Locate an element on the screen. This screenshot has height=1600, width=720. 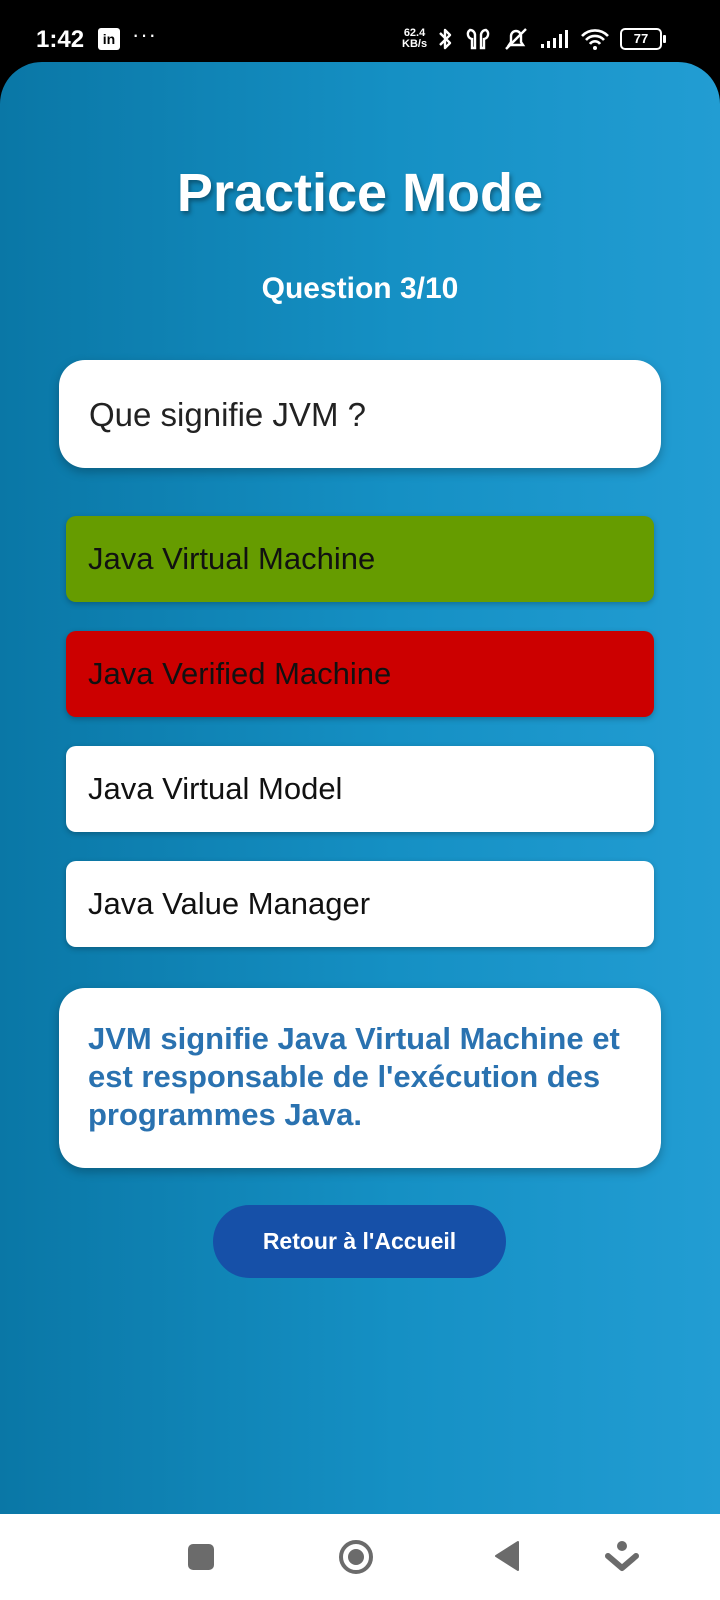
question-card: Que signifie JVM ? is located at coordinates (360, 414).